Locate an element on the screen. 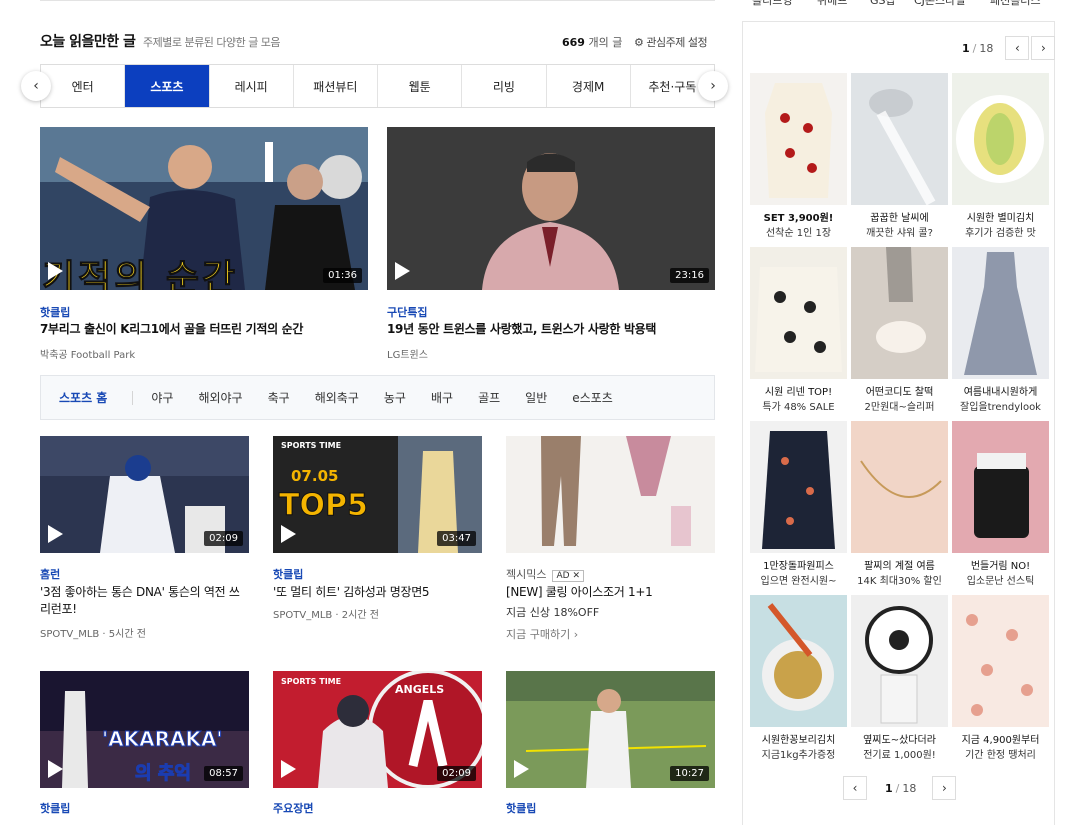 The height and width of the screenshot is (825, 1086). sports-subnav: 스포츠 홈 야구 해외야구 축구 해외축구 농구 배구 골프 일반 e스포츠 is located at coordinates (377, 397).